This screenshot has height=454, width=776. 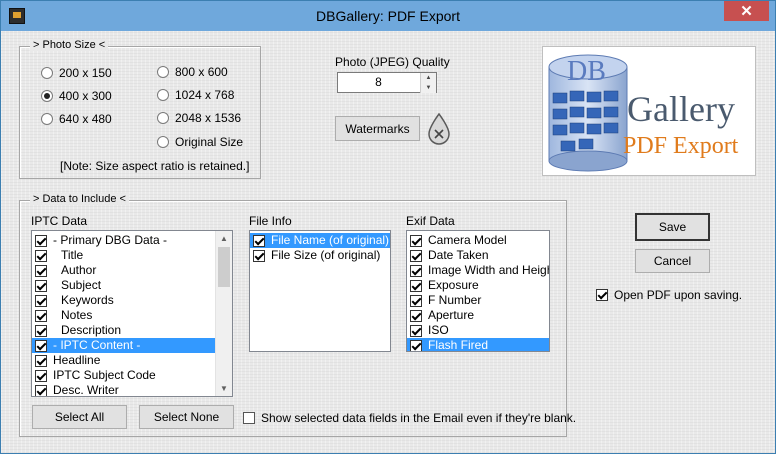 What do you see at coordinates (270, 221) in the screenshot?
I see `file-info-label: File Info` at bounding box center [270, 221].